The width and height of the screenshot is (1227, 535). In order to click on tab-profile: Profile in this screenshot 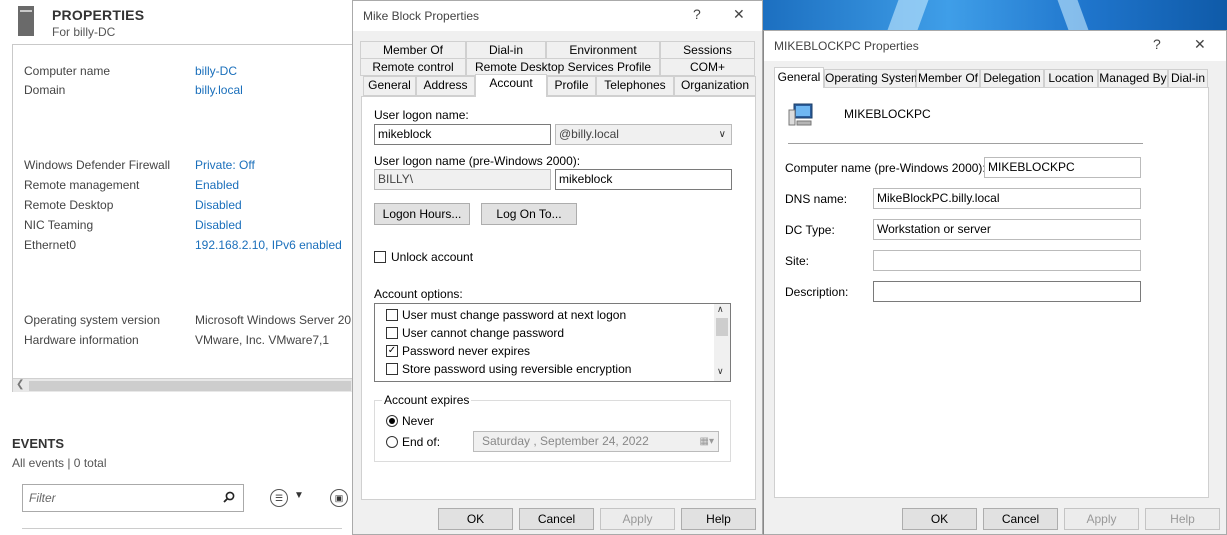, I will do `click(571, 86)`.